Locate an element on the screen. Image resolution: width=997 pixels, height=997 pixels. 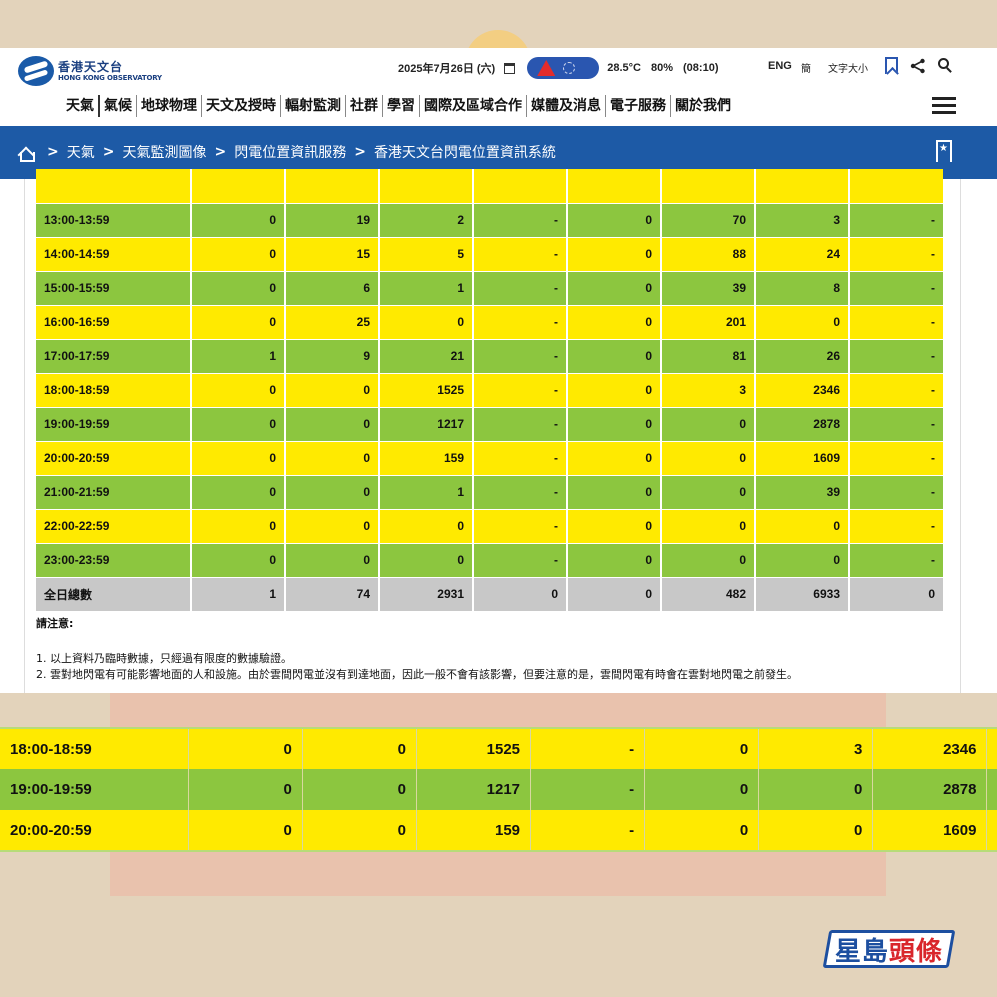
nav-item-weather: 天氣 is located at coordinates (80, 106).